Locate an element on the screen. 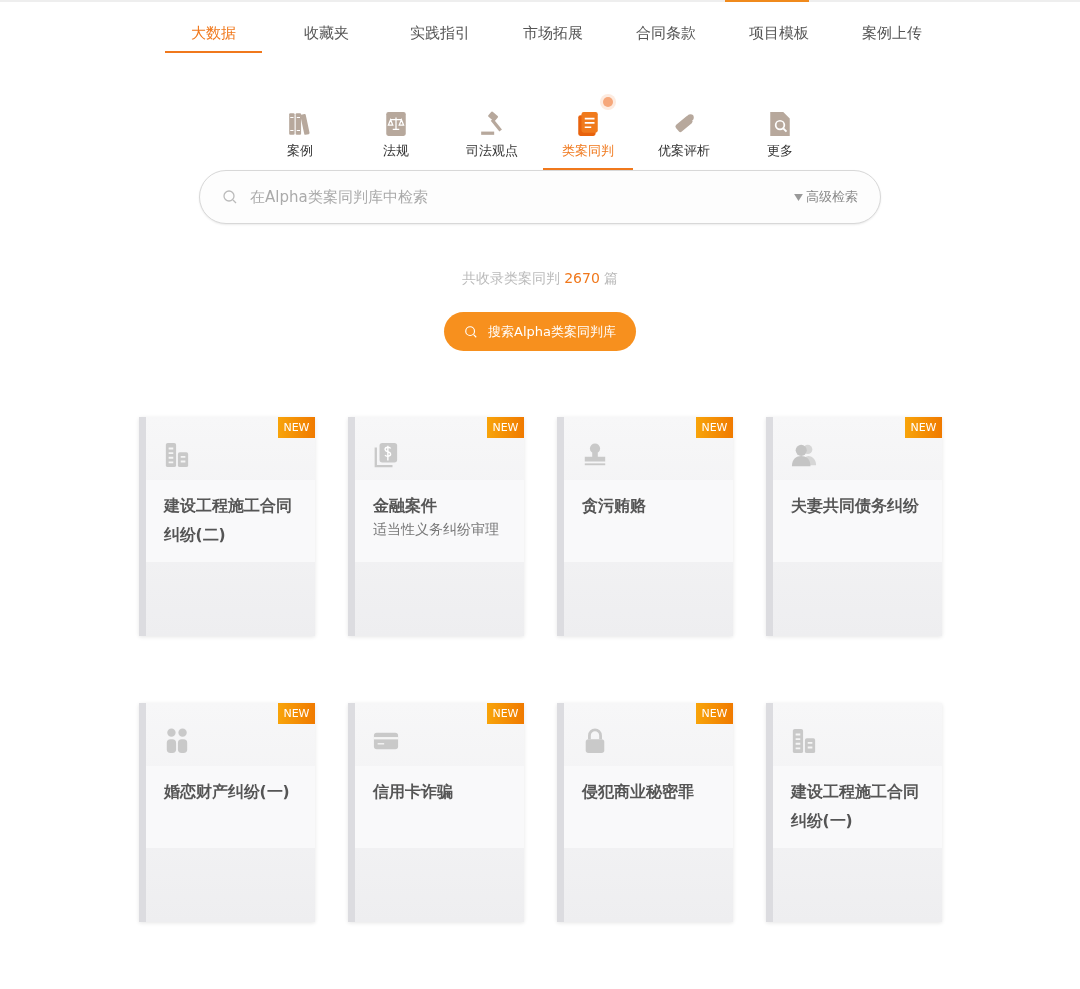 This screenshot has height=989, width=1080. topic-card: NEW 夫妻共同债务纠纷 is located at coordinates (853, 526).